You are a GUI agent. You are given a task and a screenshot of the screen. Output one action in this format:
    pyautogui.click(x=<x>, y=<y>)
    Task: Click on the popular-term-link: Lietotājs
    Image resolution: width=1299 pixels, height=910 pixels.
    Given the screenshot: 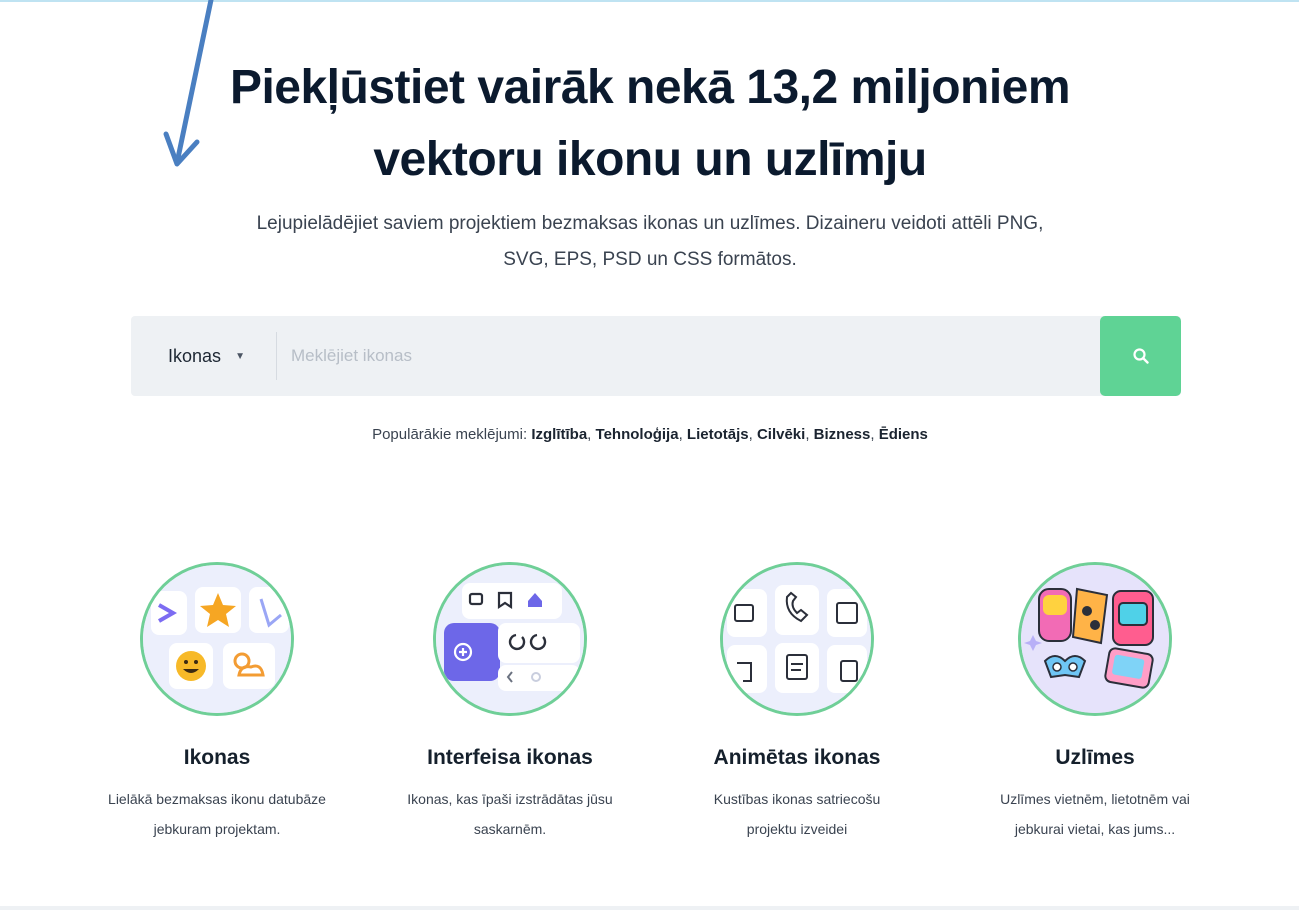 What is the action you would take?
    pyautogui.click(x=718, y=434)
    